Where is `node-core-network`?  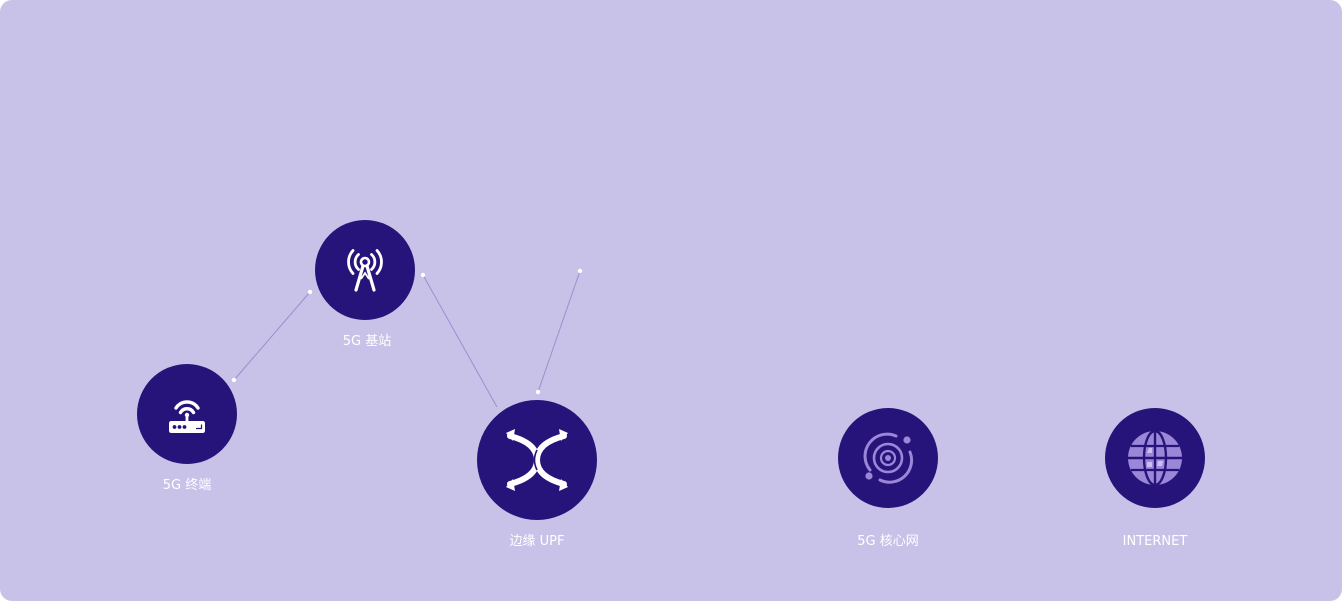 node-core-network is located at coordinates (888, 458).